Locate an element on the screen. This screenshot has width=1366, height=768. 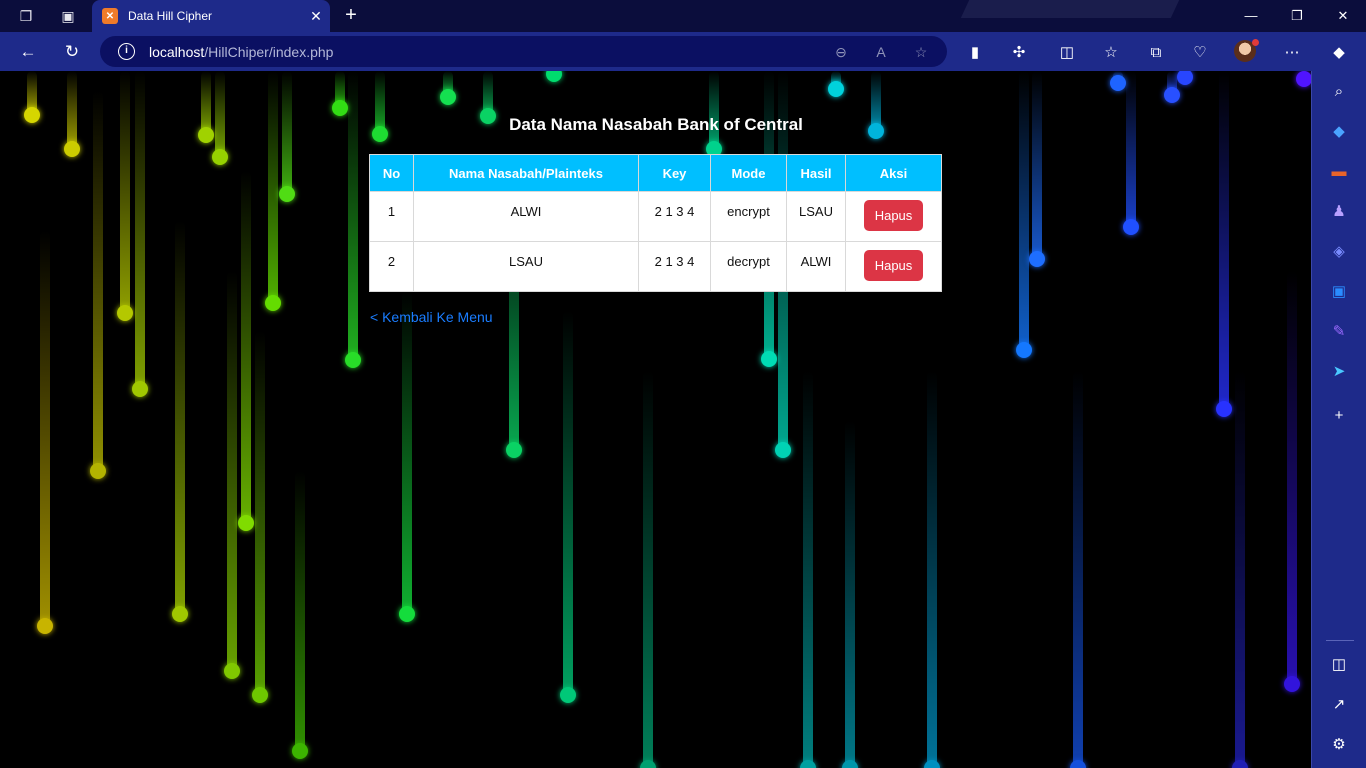
column-header-nama: Nama Nasabah/Plainteks is located at coordinates (526, 173).